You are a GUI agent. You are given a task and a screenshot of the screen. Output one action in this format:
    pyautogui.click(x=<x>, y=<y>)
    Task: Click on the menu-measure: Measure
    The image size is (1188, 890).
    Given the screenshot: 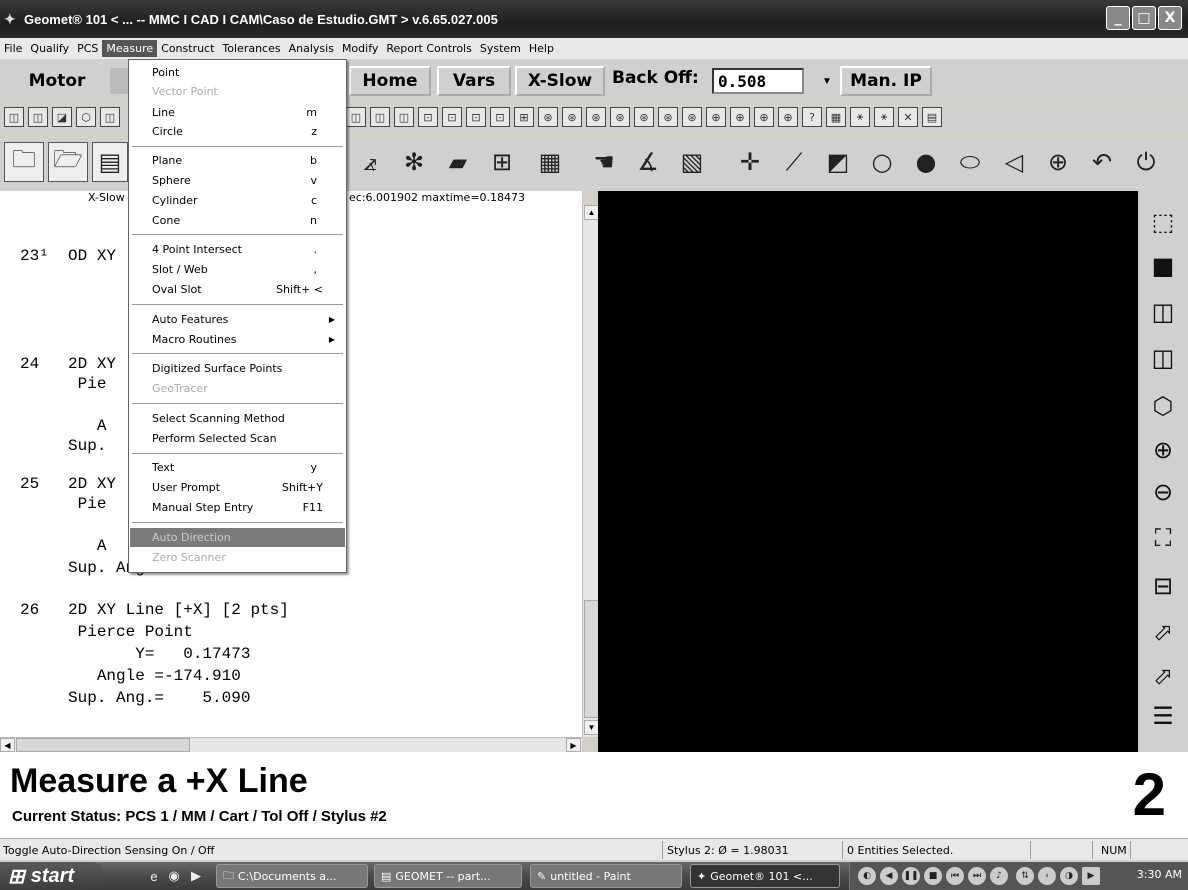 What is the action you would take?
    pyautogui.click(x=130, y=48)
    